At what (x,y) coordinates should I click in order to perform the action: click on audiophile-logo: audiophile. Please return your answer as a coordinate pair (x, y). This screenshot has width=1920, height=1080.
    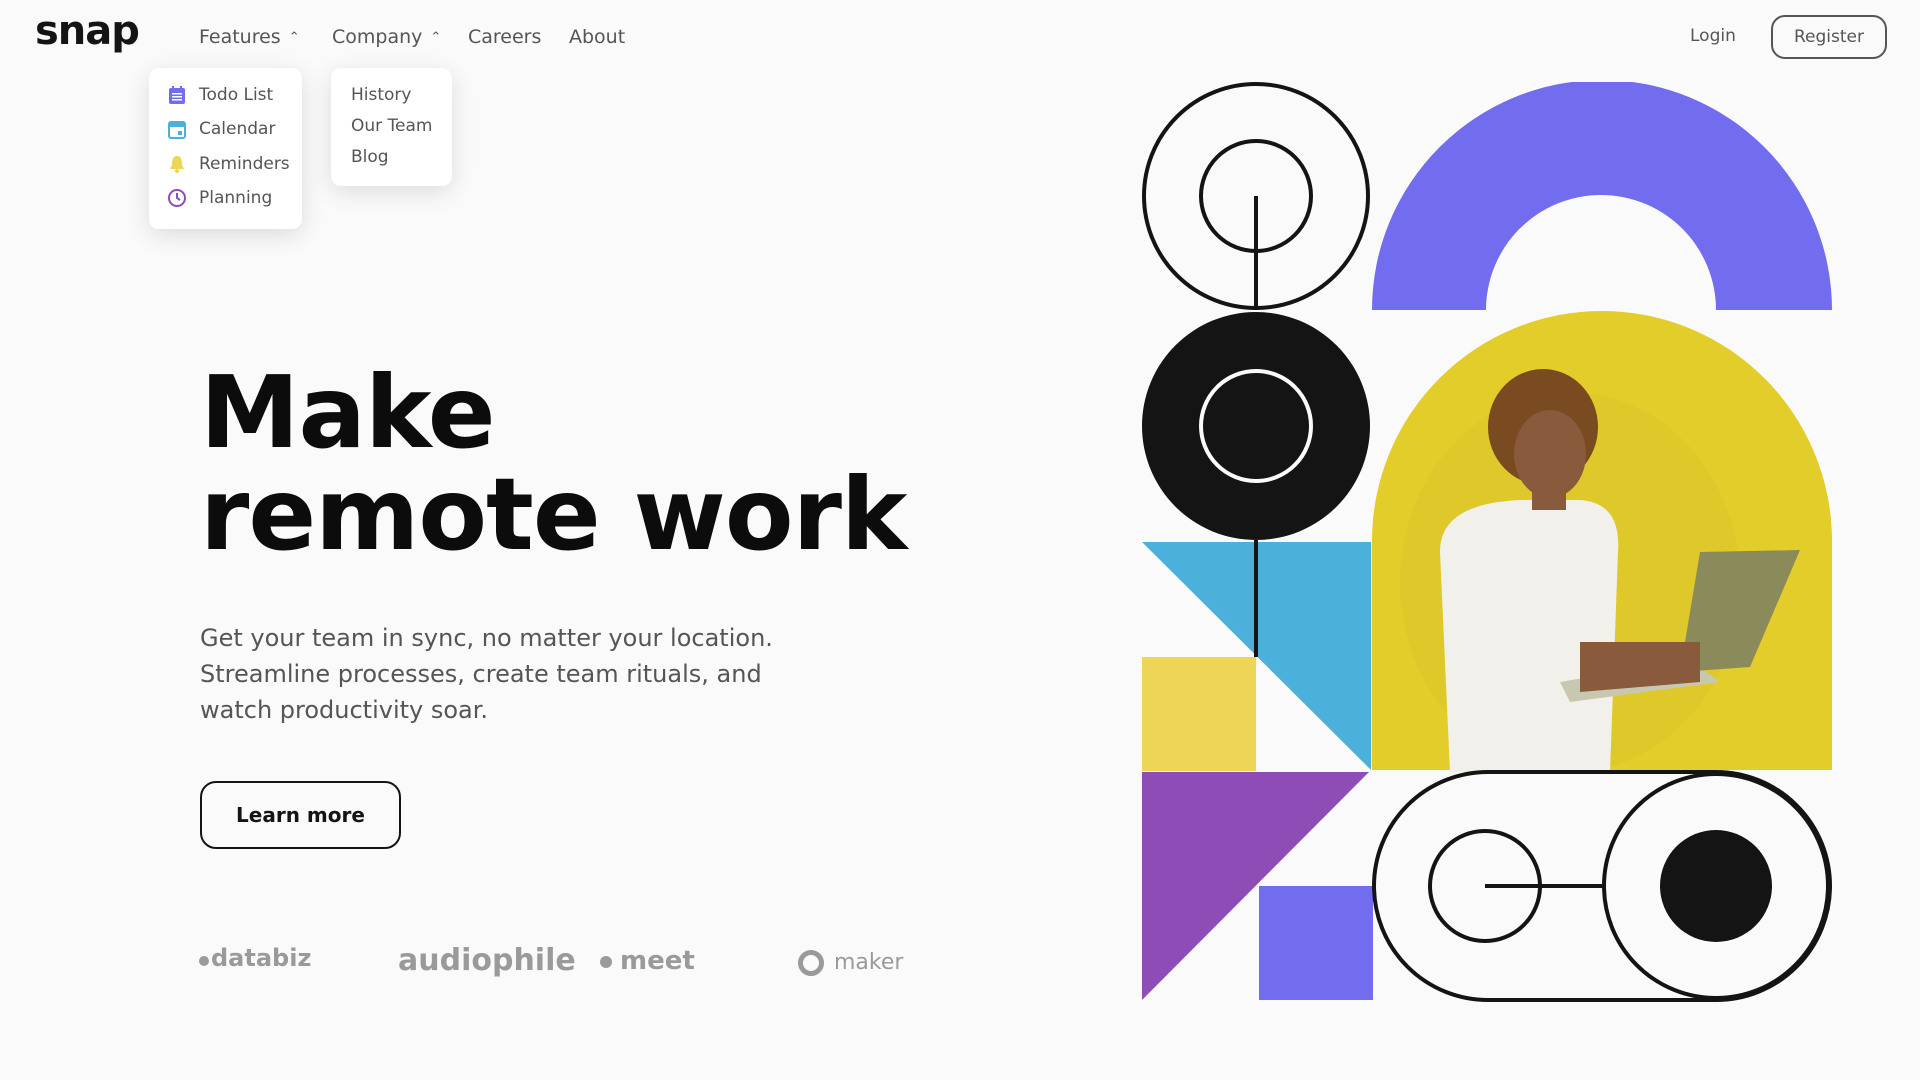
    Looking at the image, I should click on (487, 960).